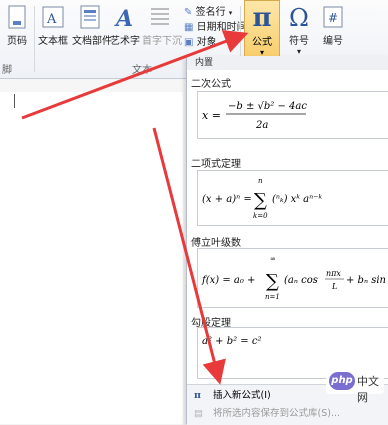  Describe the element at coordinates (135, 75) in the screenshot. I see `arrow-to-formula` at that location.